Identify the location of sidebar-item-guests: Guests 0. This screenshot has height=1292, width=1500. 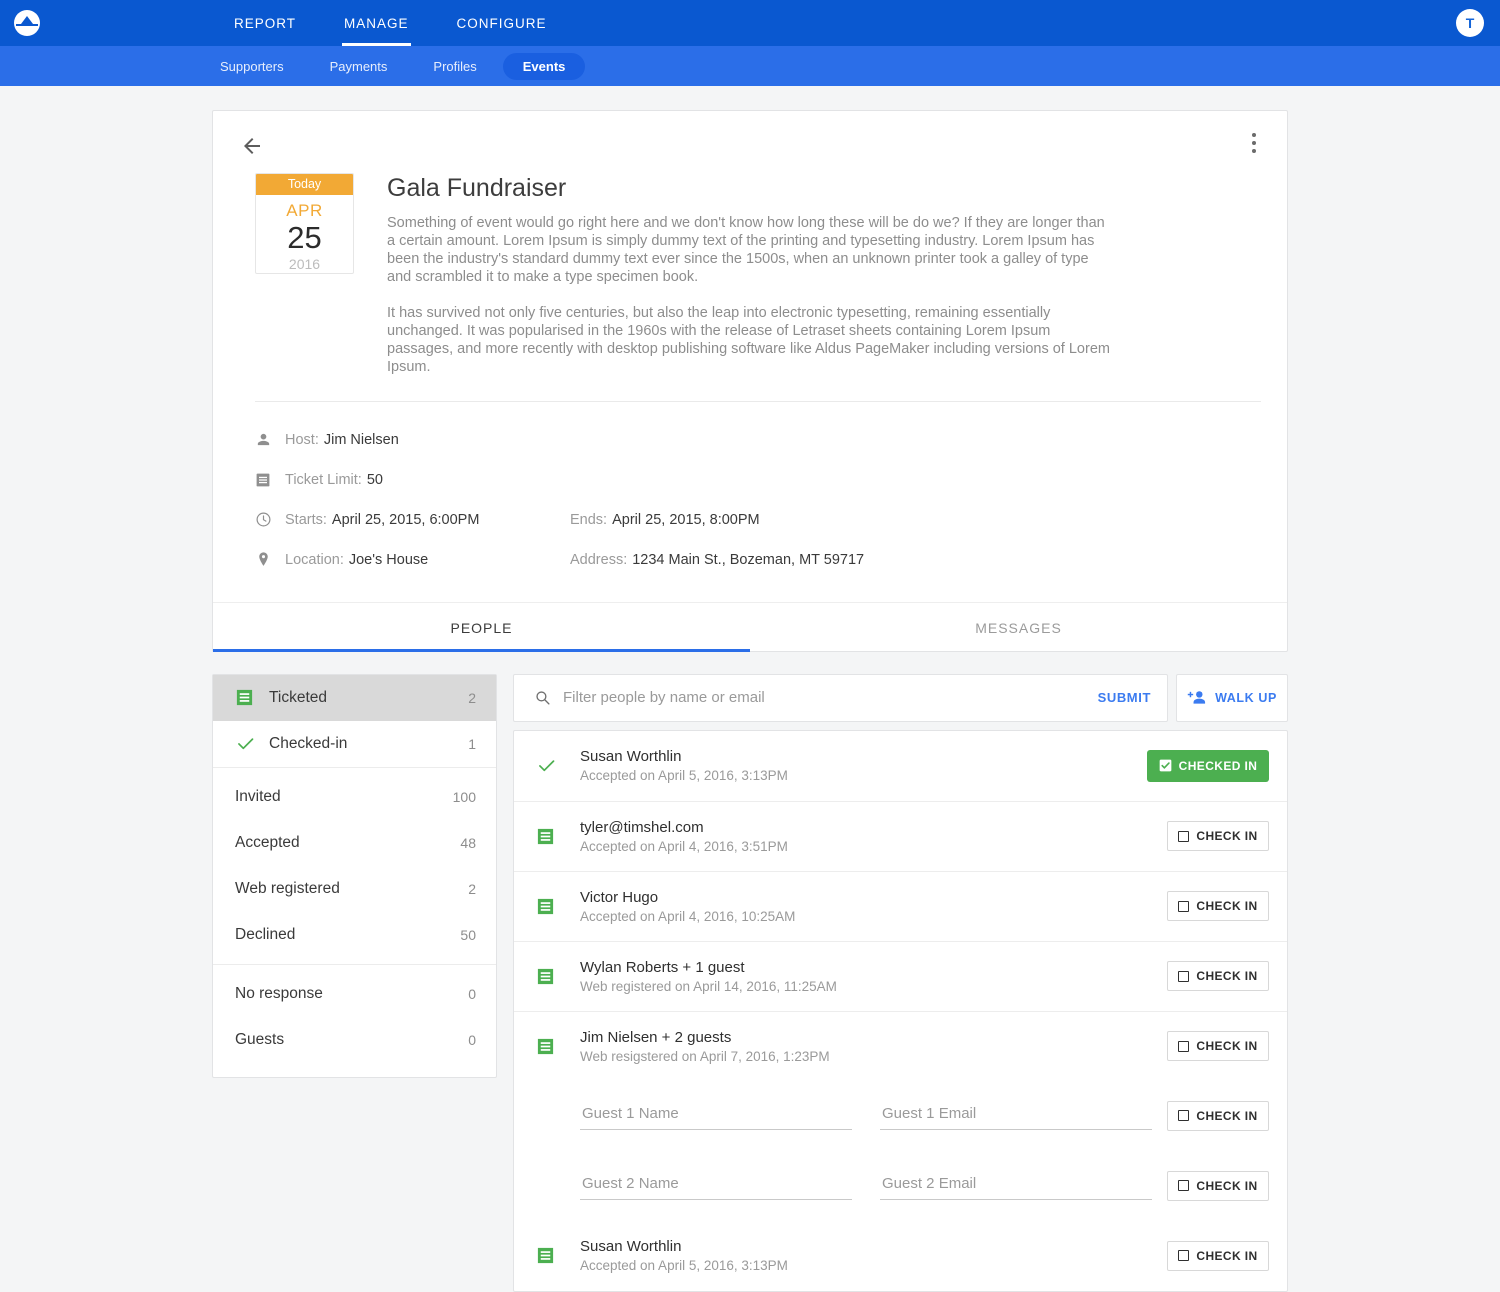
(354, 1040).